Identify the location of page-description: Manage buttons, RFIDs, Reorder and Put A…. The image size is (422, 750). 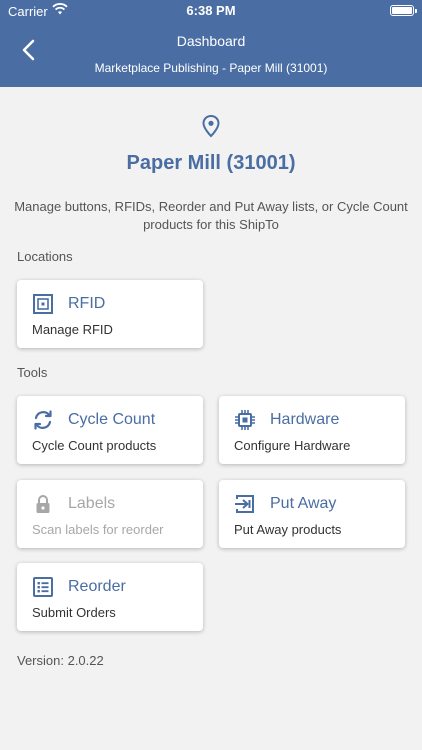
(211, 215).